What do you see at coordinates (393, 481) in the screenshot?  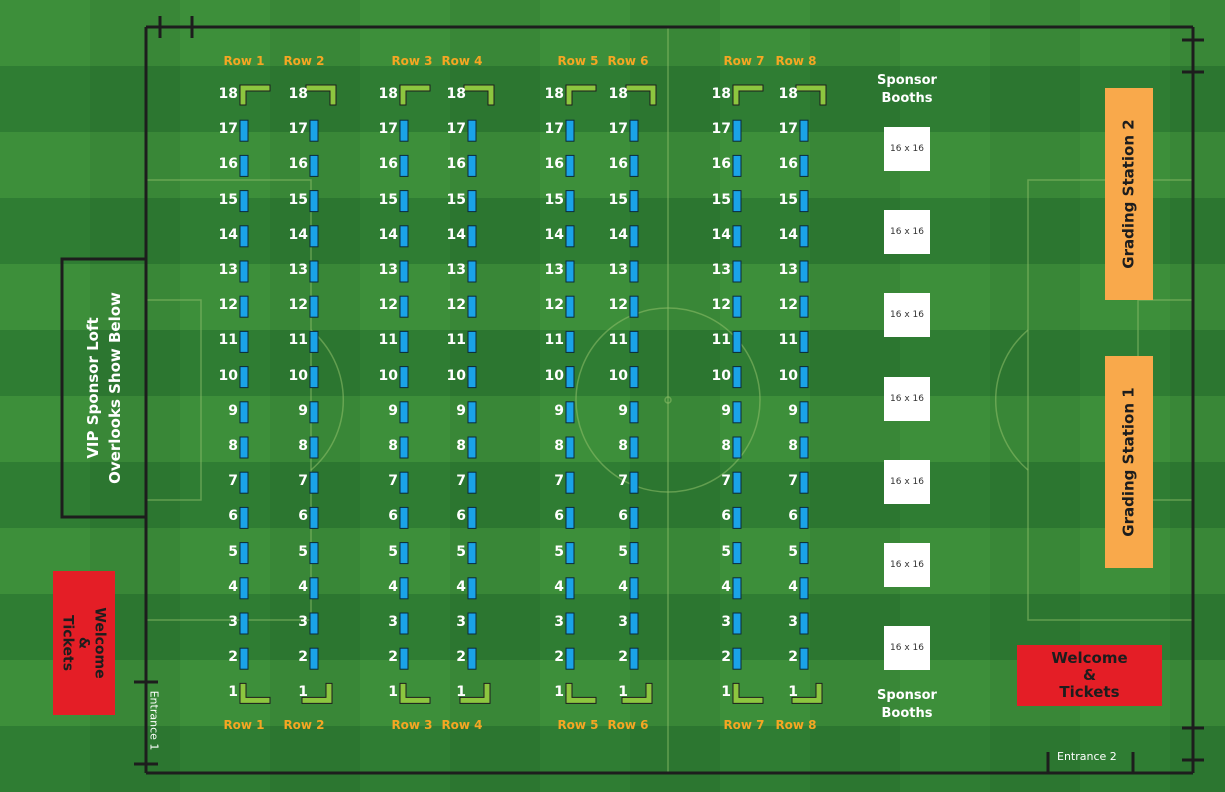 I see `table-number: 7` at bounding box center [393, 481].